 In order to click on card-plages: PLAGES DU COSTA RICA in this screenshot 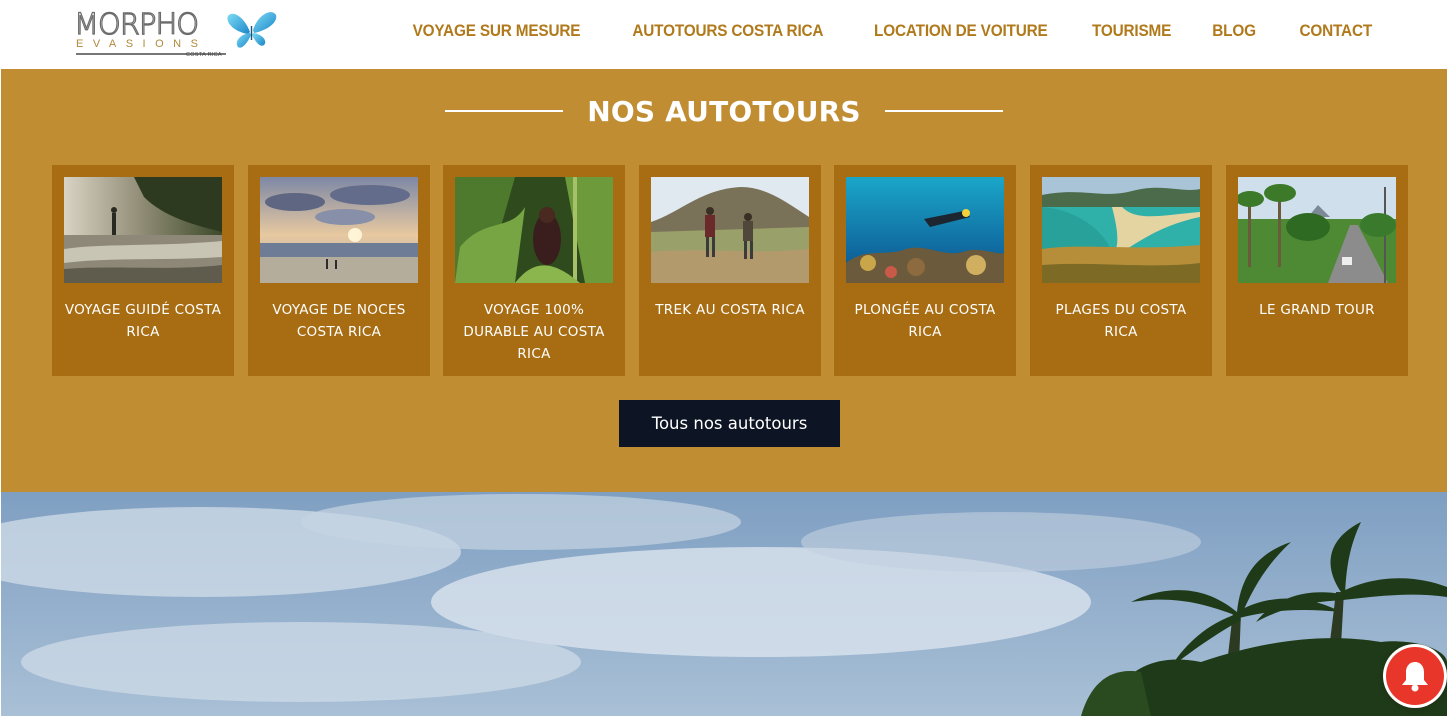, I will do `click(1121, 270)`.